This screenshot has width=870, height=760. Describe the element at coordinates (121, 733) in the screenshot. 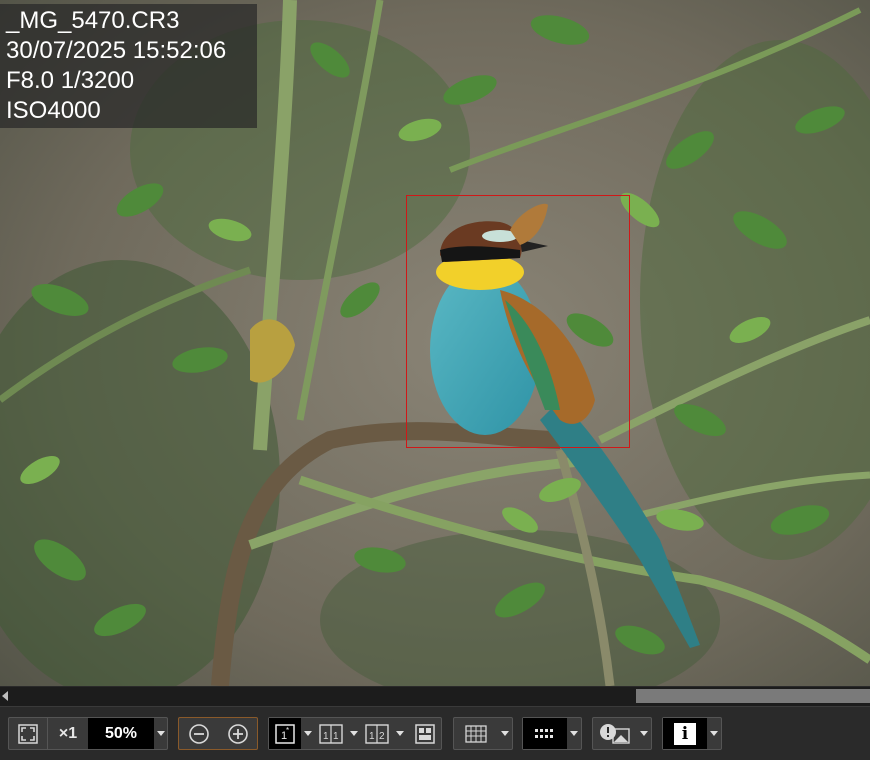

I see `zoom-value-field: 50%` at that location.